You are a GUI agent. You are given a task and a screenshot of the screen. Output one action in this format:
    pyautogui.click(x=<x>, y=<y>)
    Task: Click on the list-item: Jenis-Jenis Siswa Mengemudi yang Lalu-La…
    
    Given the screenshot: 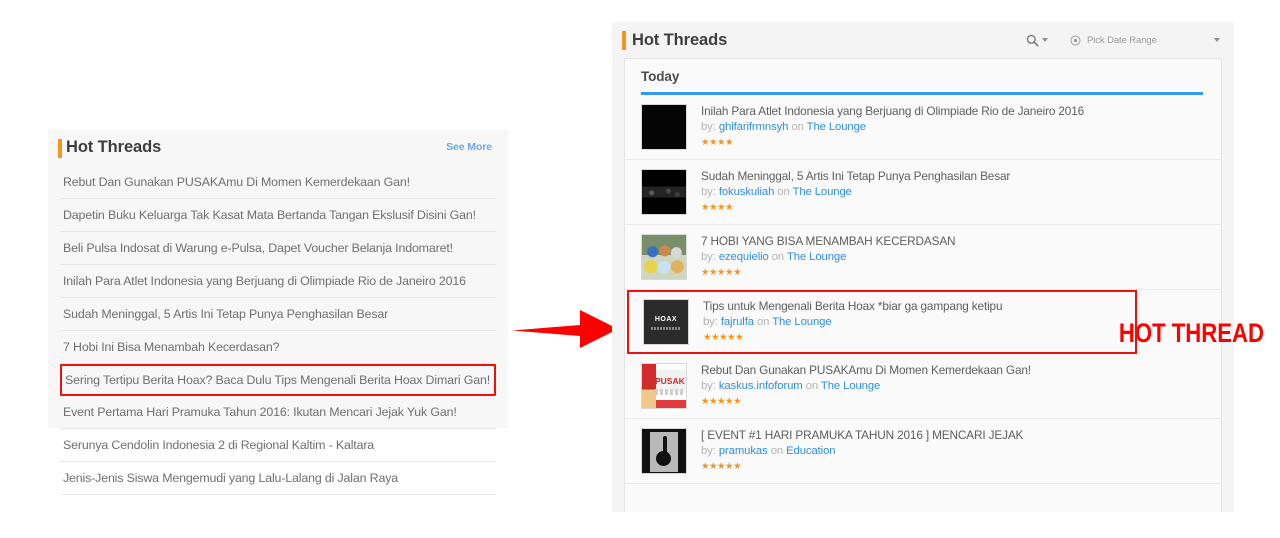 What is the action you would take?
    pyautogui.click(x=278, y=478)
    